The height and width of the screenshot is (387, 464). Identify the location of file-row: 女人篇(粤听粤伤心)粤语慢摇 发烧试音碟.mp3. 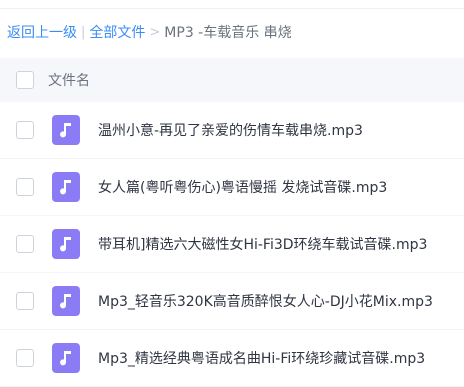
(232, 187).